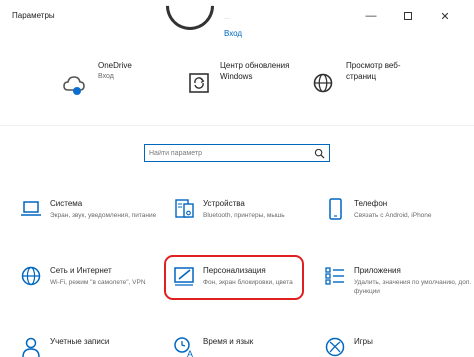 This screenshot has height=357, width=474. Describe the element at coordinates (190, 353) in the screenshot. I see `svg-text: A` at that location.